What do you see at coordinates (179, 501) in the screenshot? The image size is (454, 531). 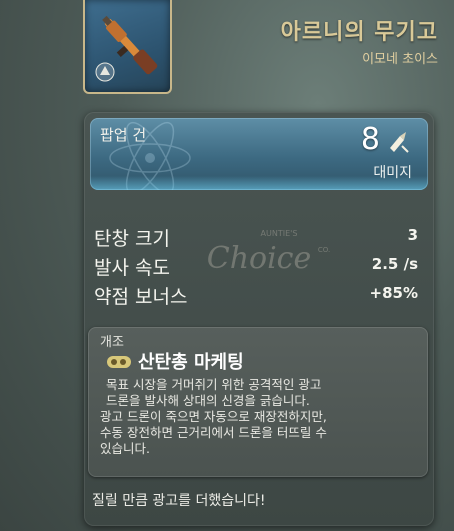 I see `flavor-text: 질릴 만큼 광고를 더했습니다!` at bounding box center [179, 501].